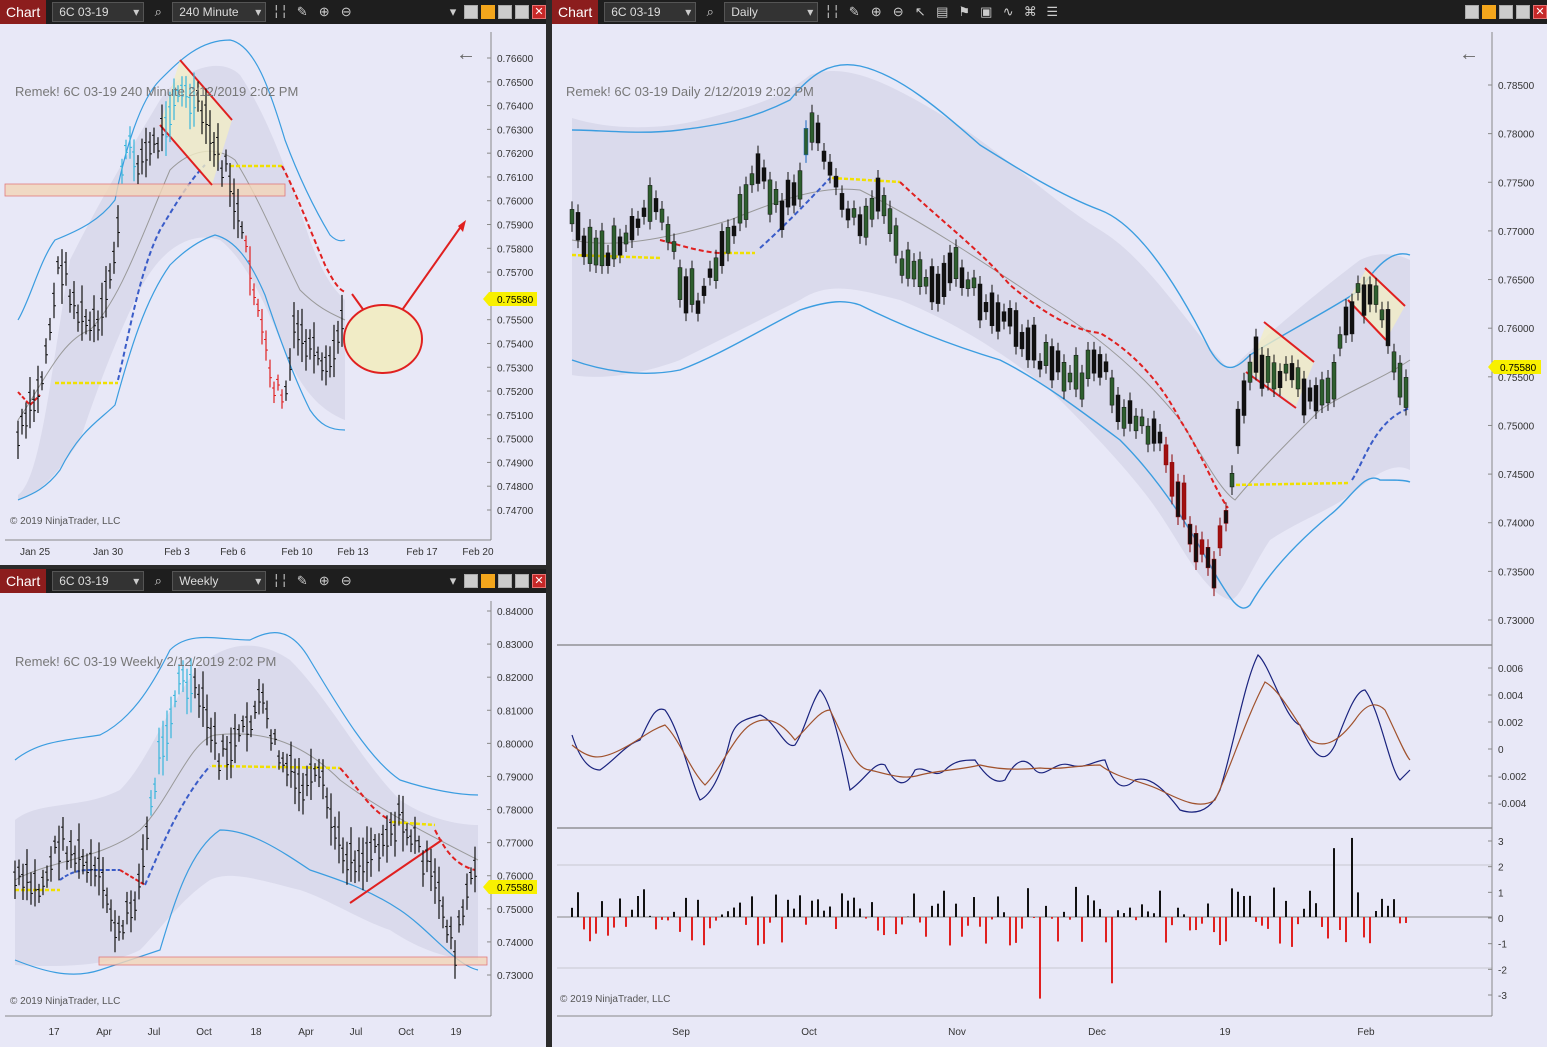 This screenshot has width=1547, height=1047. Describe the element at coordinates (1516, 426) in the screenshot. I see `y-tick-label: 0.75000` at that location.